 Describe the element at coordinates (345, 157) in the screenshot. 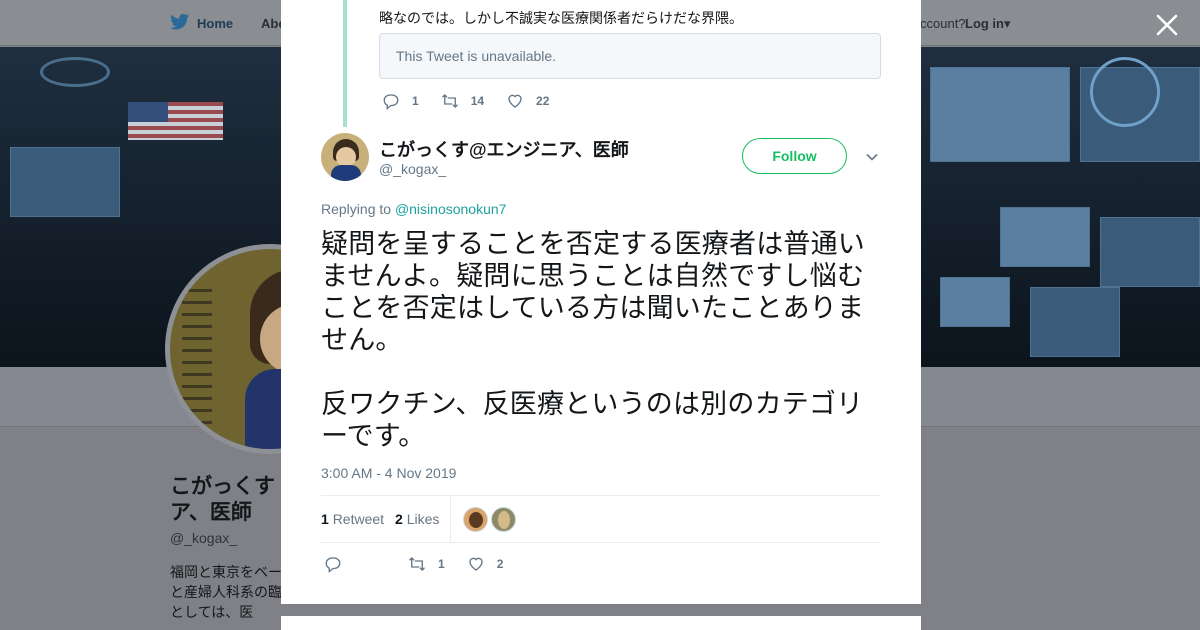

I see `author-avatar` at that location.